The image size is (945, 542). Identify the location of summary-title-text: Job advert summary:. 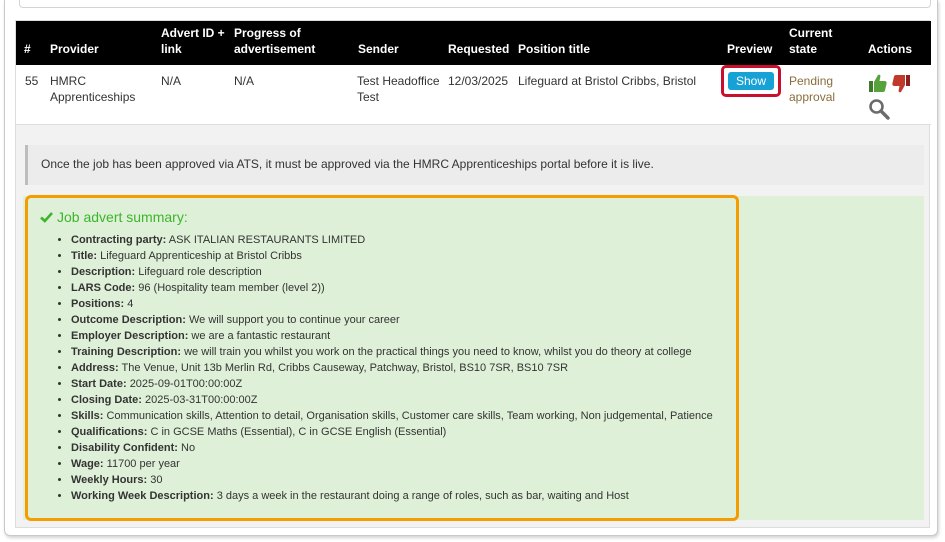
(122, 217).